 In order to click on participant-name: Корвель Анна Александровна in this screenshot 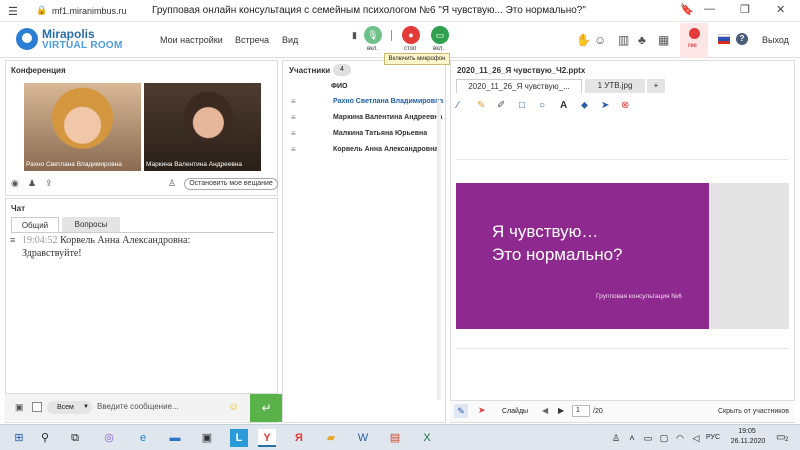, I will do `click(386, 149)`.